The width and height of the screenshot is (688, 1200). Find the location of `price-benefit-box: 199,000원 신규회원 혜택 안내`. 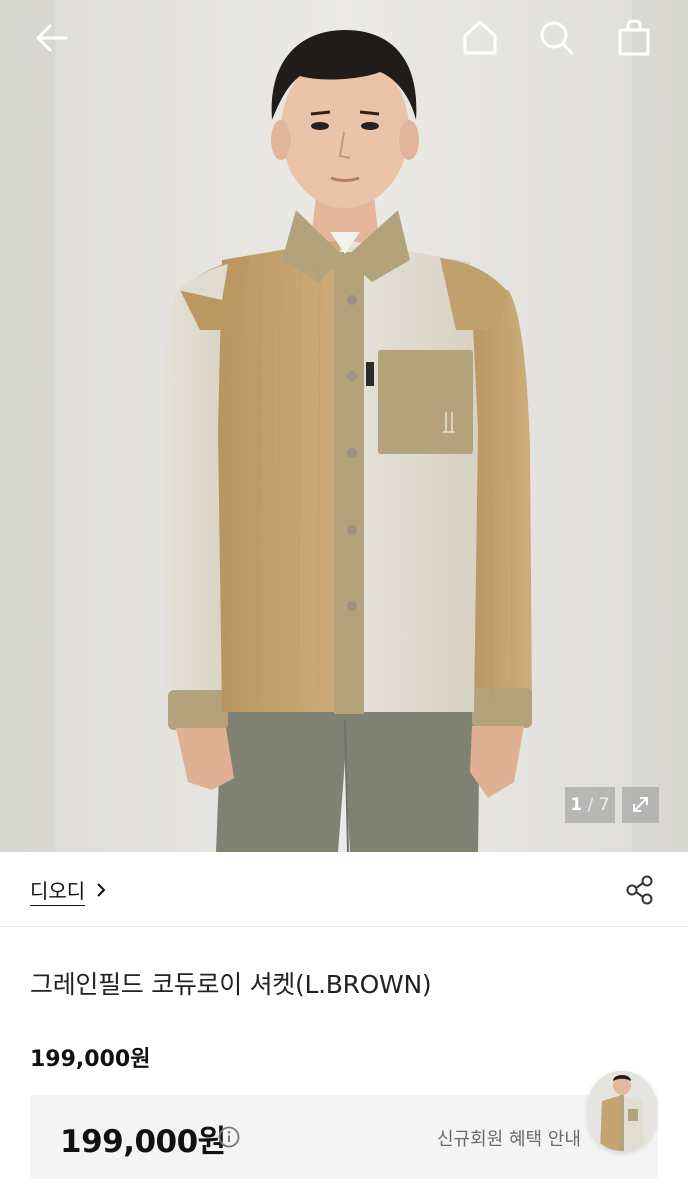

price-benefit-box: 199,000원 신규회원 혜택 안내 is located at coordinates (344, 1137).